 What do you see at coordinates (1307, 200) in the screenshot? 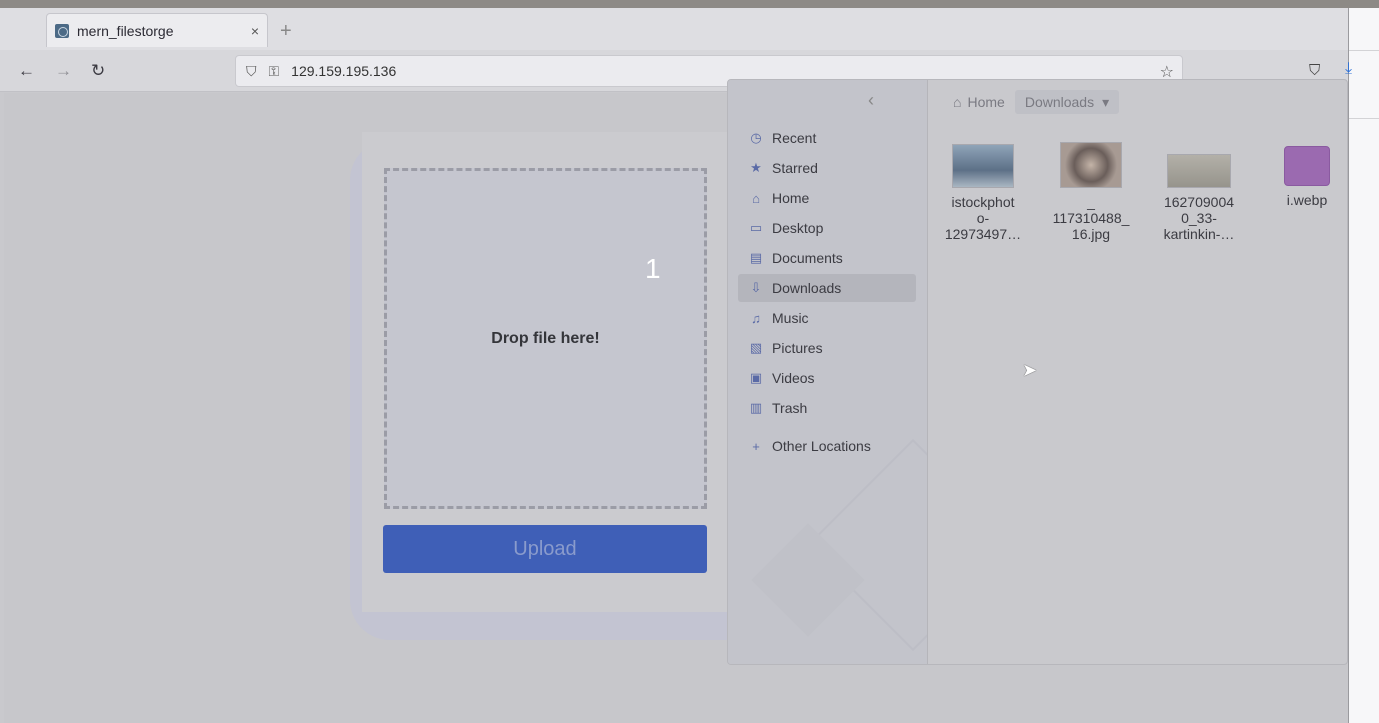
I see `file-name-line: i.webp` at bounding box center [1307, 200].